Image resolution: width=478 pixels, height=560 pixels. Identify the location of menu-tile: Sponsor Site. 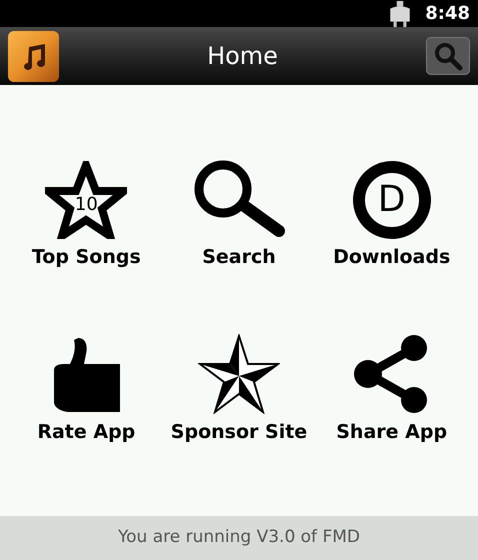
(239, 385).